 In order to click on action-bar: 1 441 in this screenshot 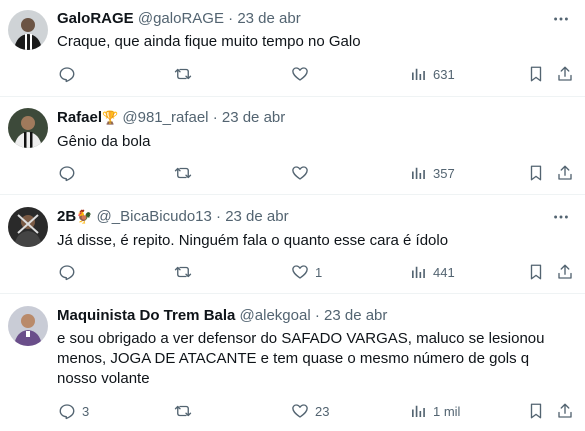, I will do `click(292, 272)`.